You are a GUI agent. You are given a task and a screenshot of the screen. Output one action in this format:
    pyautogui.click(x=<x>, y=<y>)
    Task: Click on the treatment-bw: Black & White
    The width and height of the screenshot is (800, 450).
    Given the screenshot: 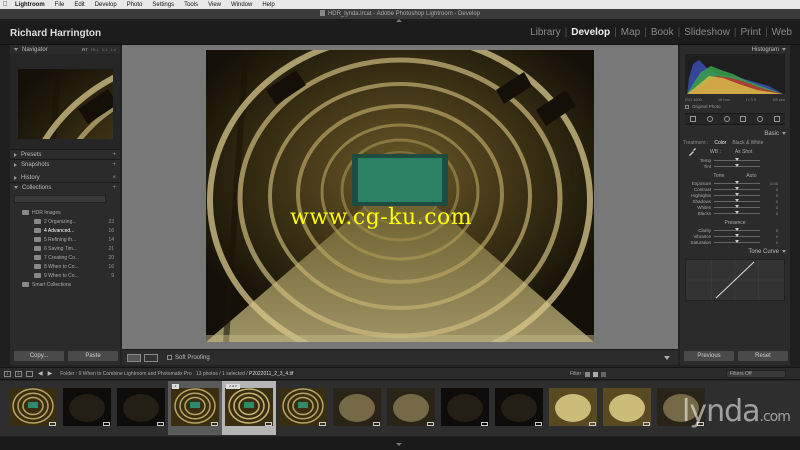 What is the action you would take?
    pyautogui.click(x=747, y=143)
    